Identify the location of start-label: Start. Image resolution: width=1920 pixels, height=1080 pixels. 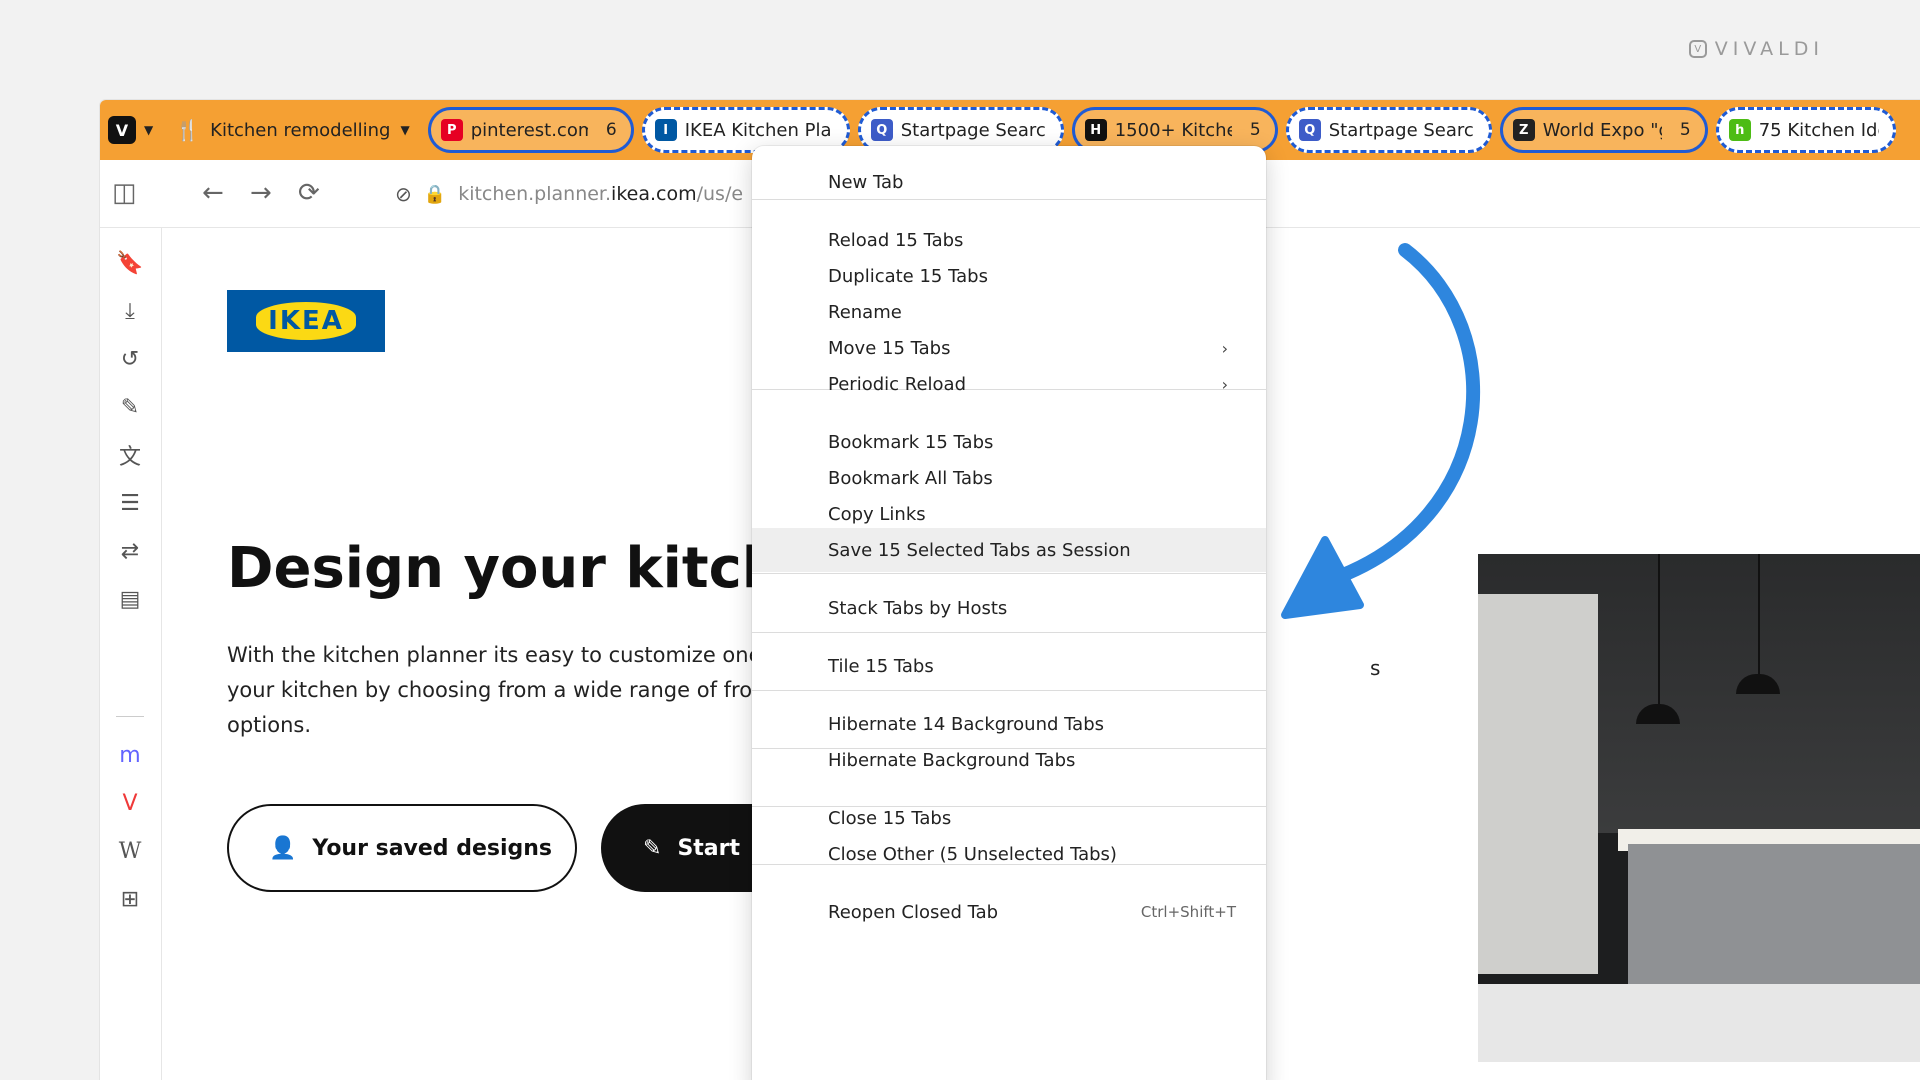
(709, 848).